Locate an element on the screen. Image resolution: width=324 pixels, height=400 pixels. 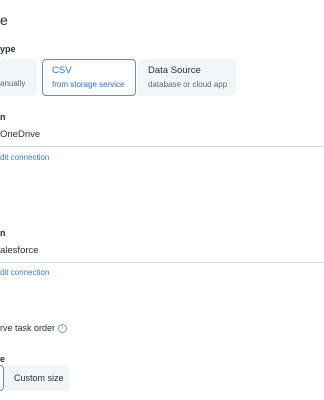
option-data-source: Data Source database or cloud app is located at coordinates (187, 77).